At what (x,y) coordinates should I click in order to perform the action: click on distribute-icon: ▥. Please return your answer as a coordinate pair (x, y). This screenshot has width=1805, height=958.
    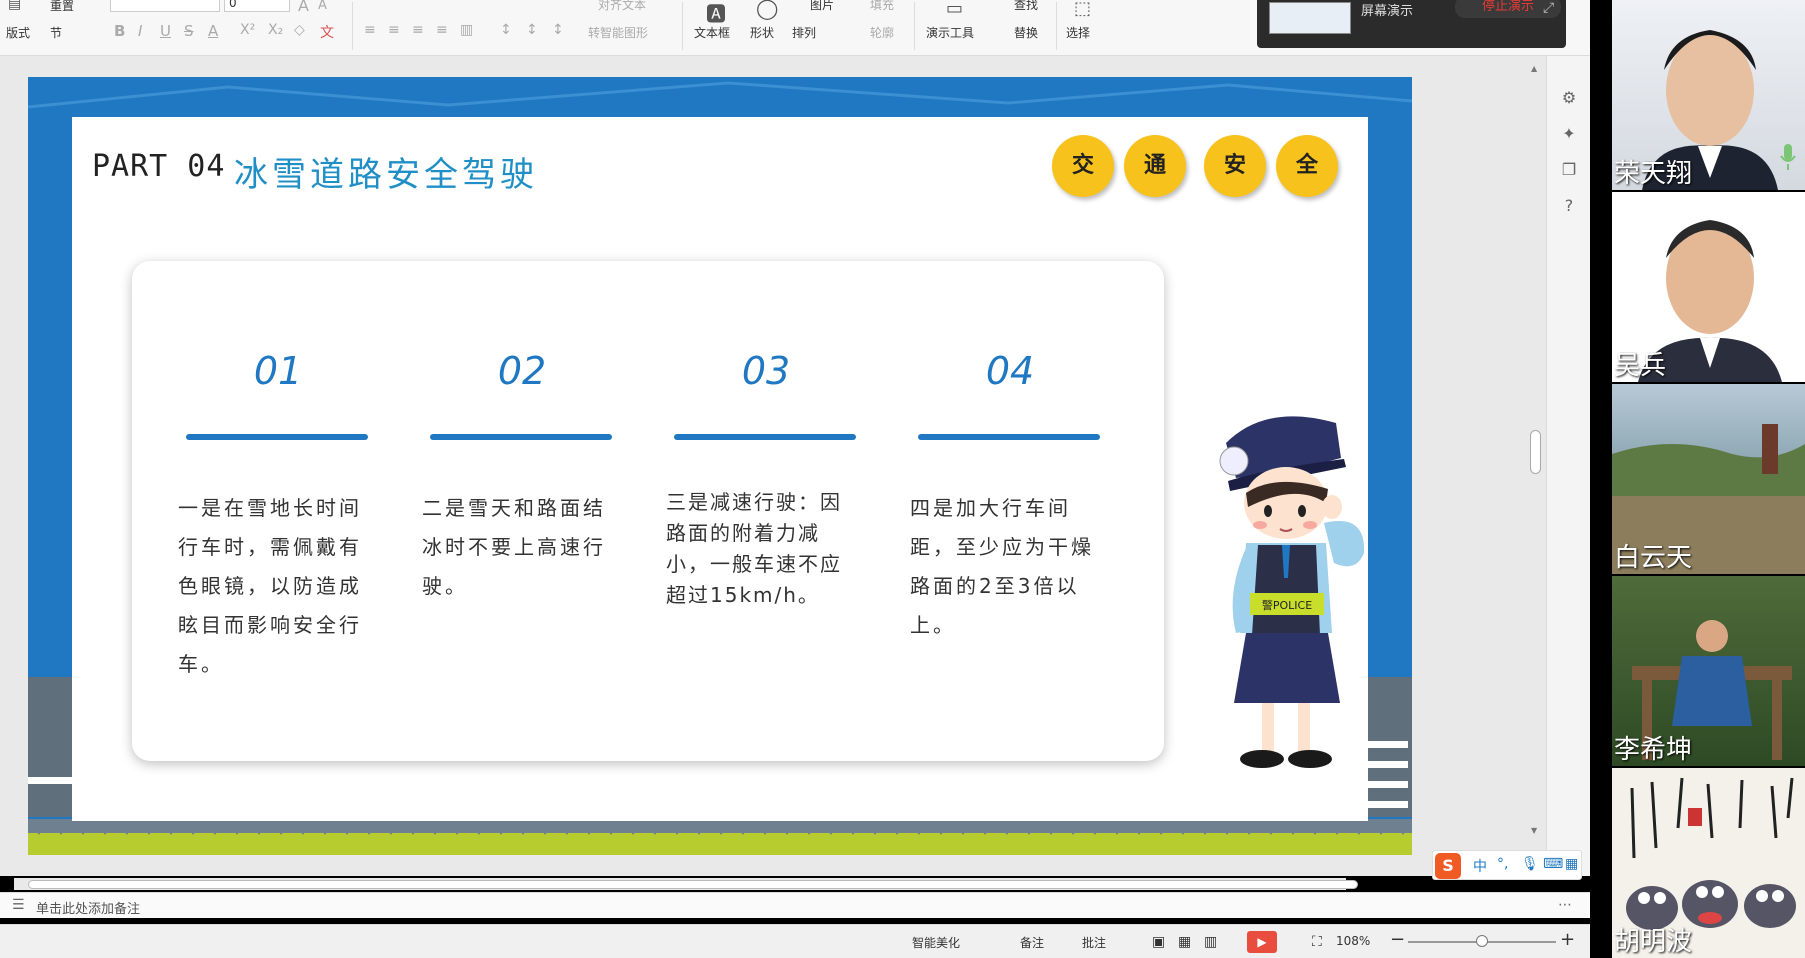
    Looking at the image, I should click on (466, 30).